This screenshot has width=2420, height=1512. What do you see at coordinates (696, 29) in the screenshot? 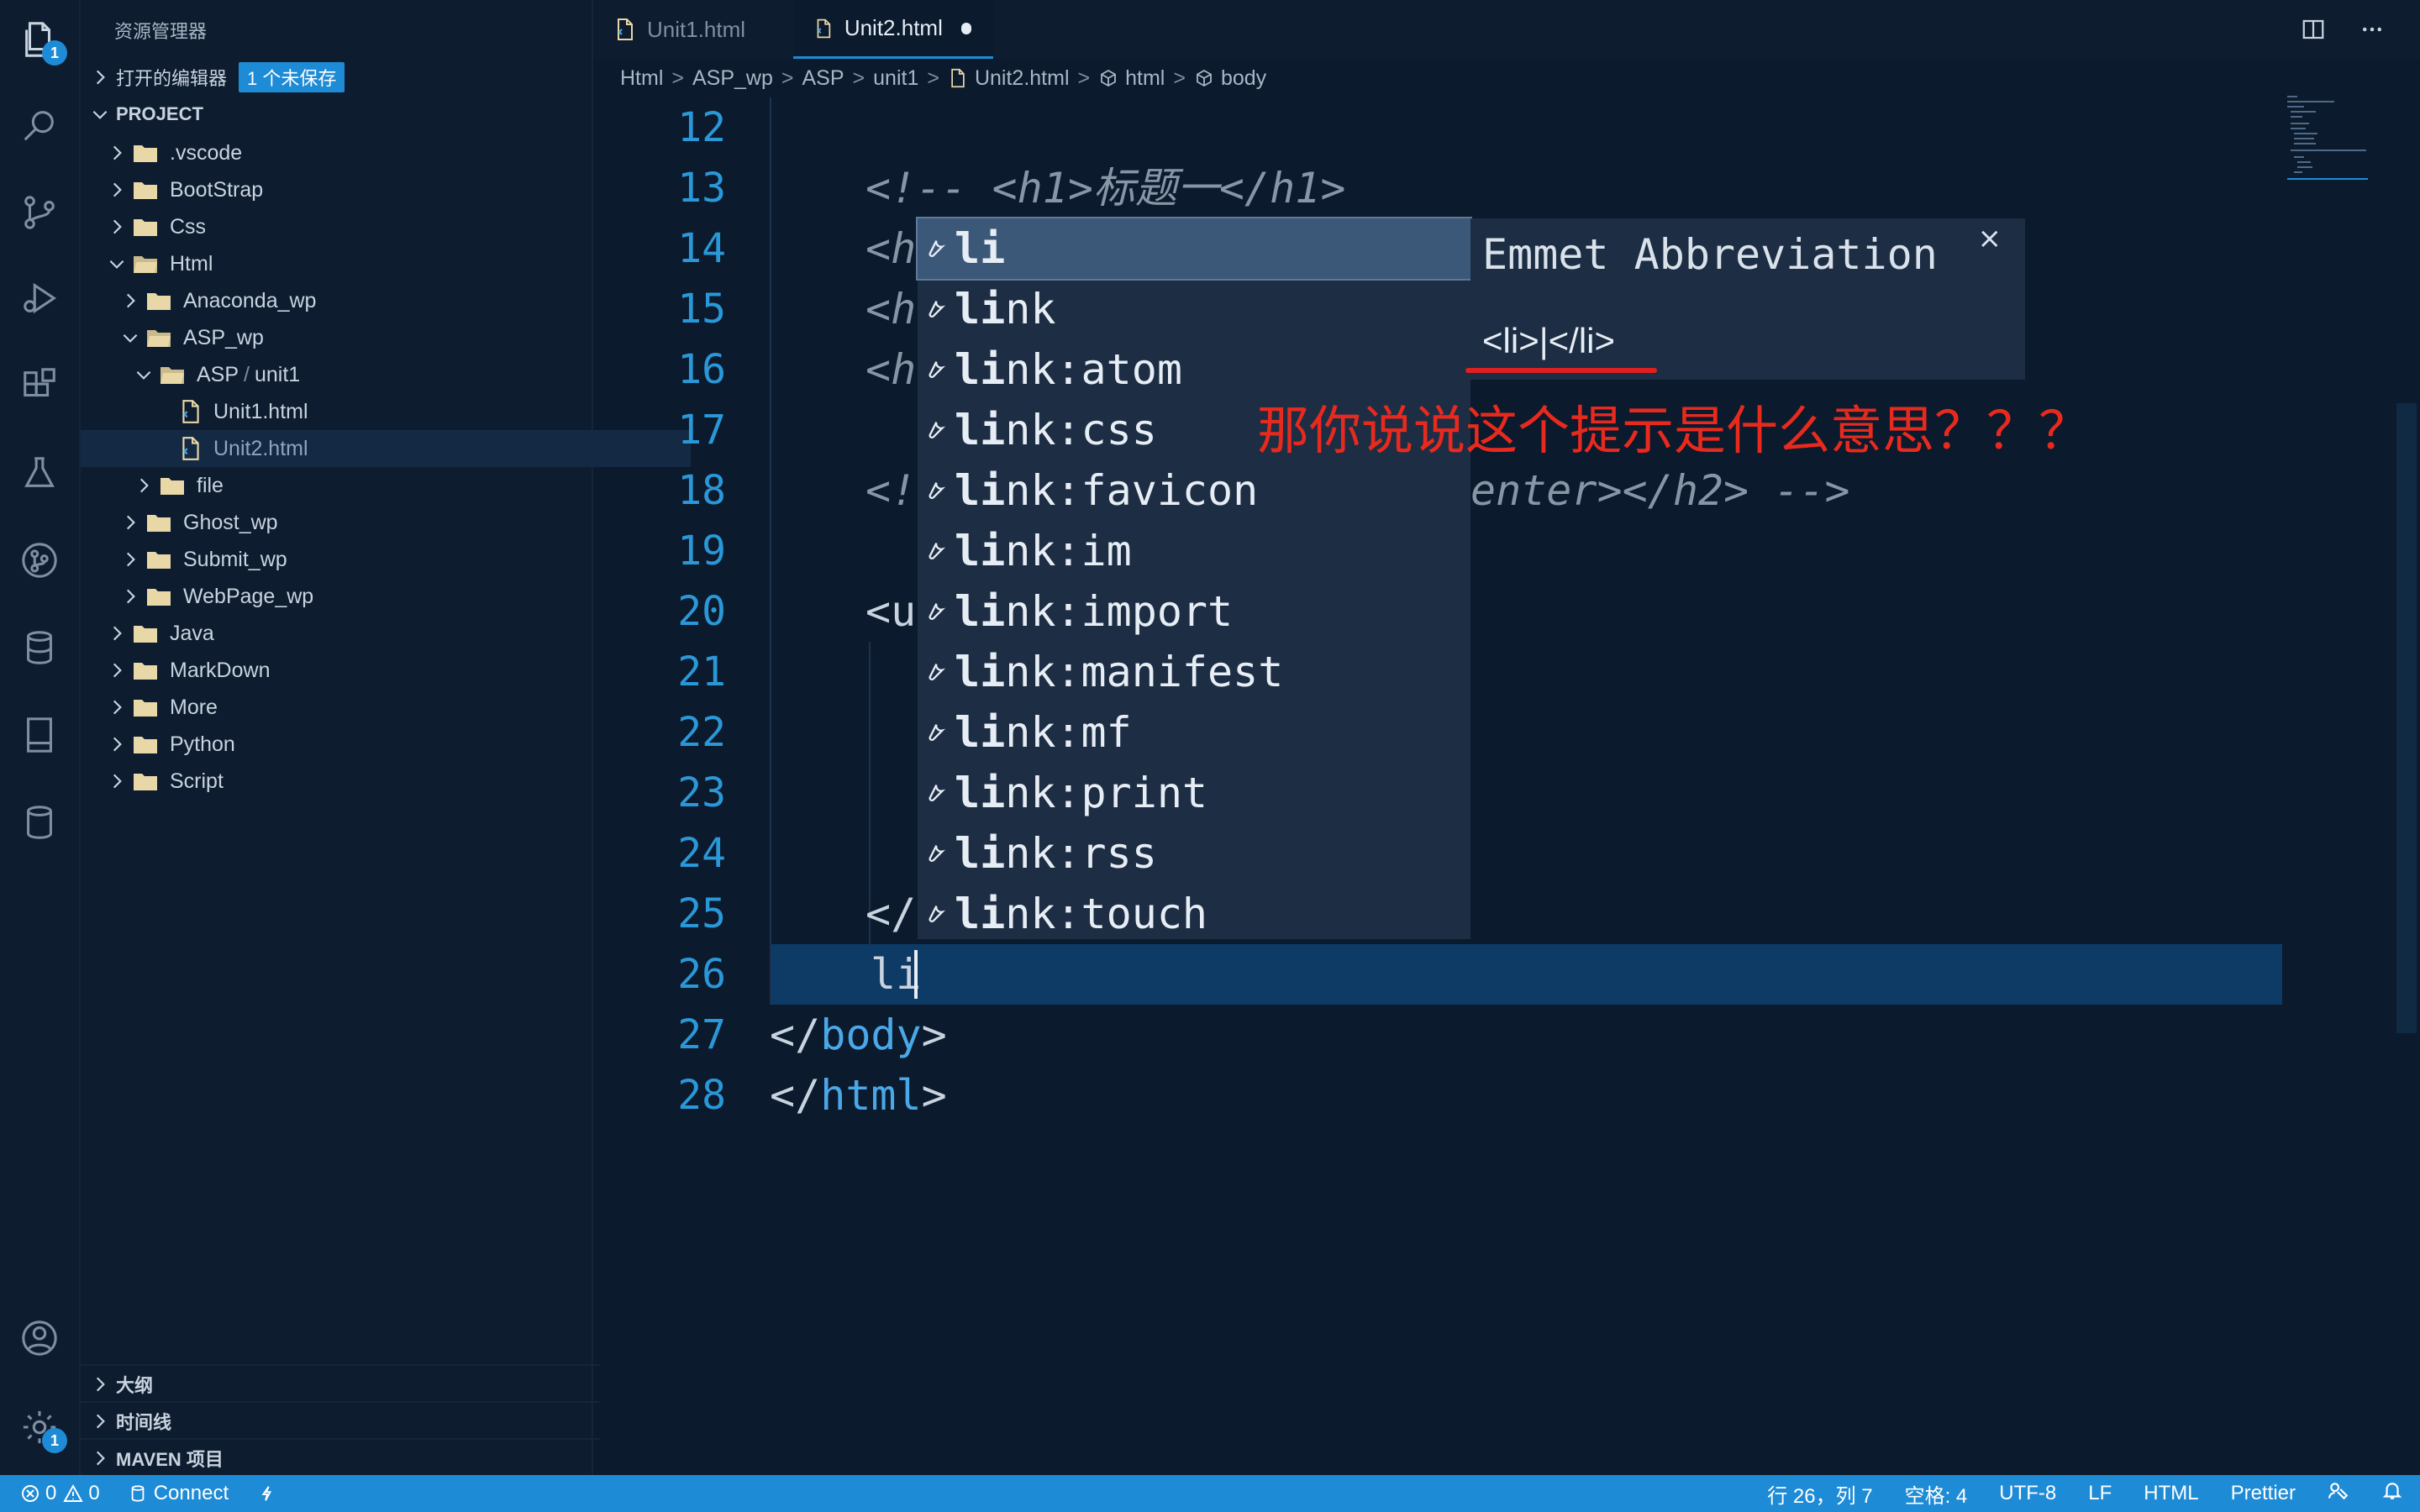
I see `tab-label: Unit1.html` at bounding box center [696, 29].